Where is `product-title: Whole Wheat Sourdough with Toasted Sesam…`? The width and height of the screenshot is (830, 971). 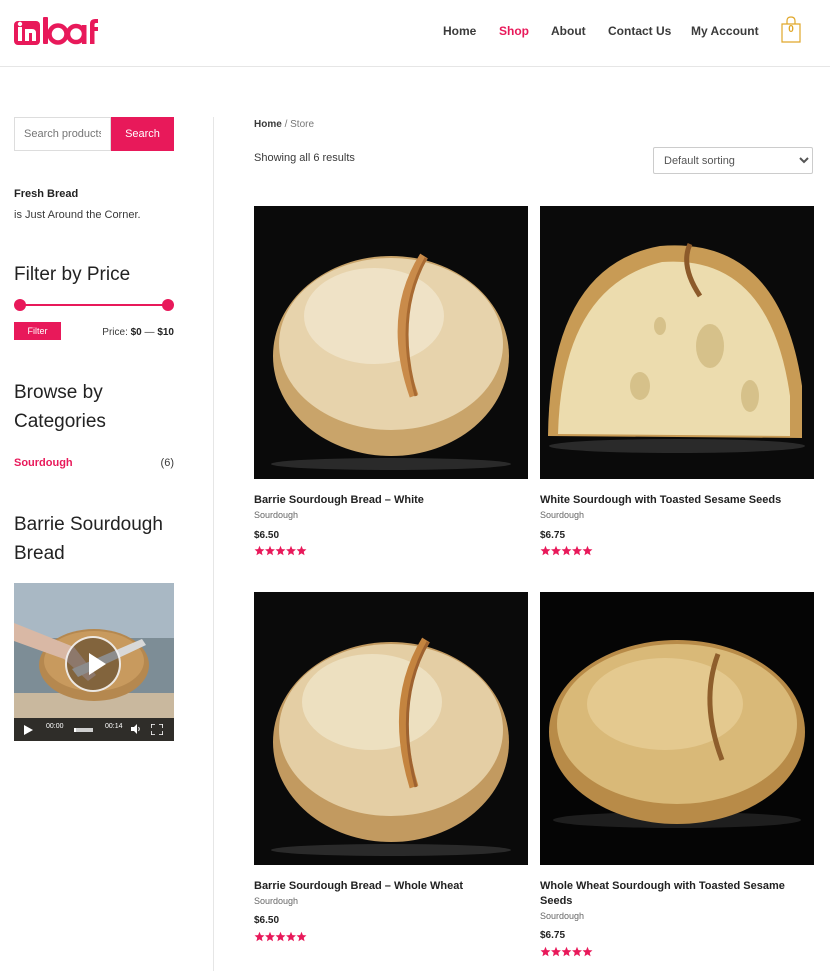 product-title: Whole Wheat Sourdough with Toasted Sesam… is located at coordinates (677, 894).